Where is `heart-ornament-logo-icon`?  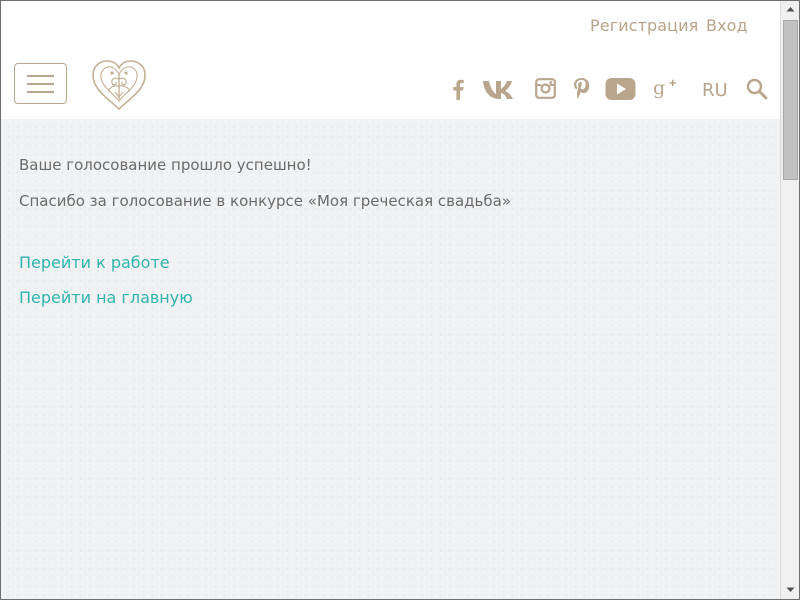
heart-ornament-logo-icon is located at coordinates (119, 85).